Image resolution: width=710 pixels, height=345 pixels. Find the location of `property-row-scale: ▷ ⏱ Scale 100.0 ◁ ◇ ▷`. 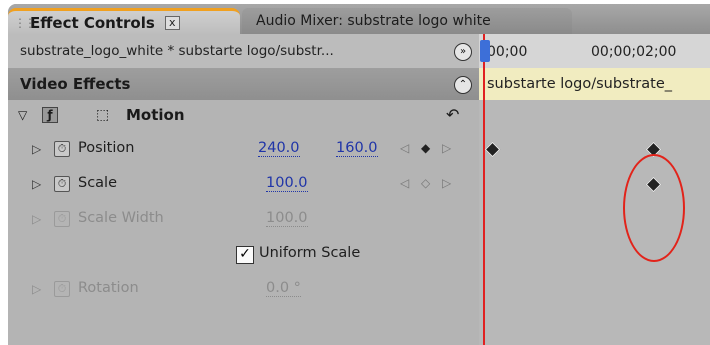

property-row-scale: ▷ ⏱ Scale 100.0 ◁ ◇ ▷ is located at coordinates (243, 184).